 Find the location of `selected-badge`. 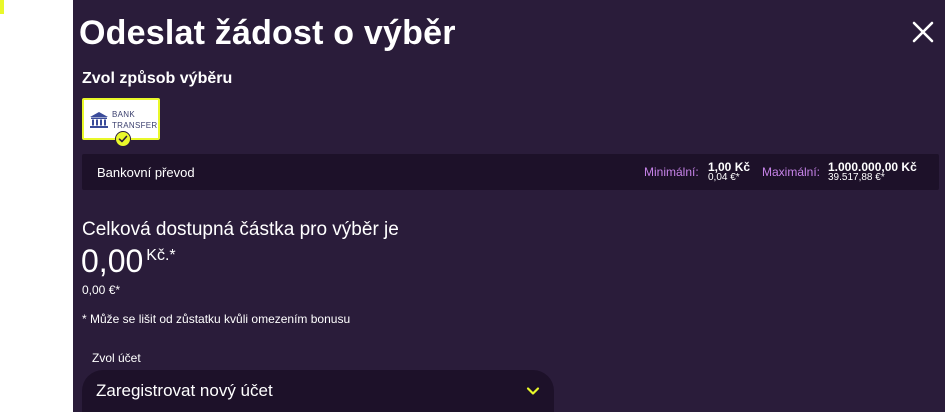

selected-badge is located at coordinates (123, 139).